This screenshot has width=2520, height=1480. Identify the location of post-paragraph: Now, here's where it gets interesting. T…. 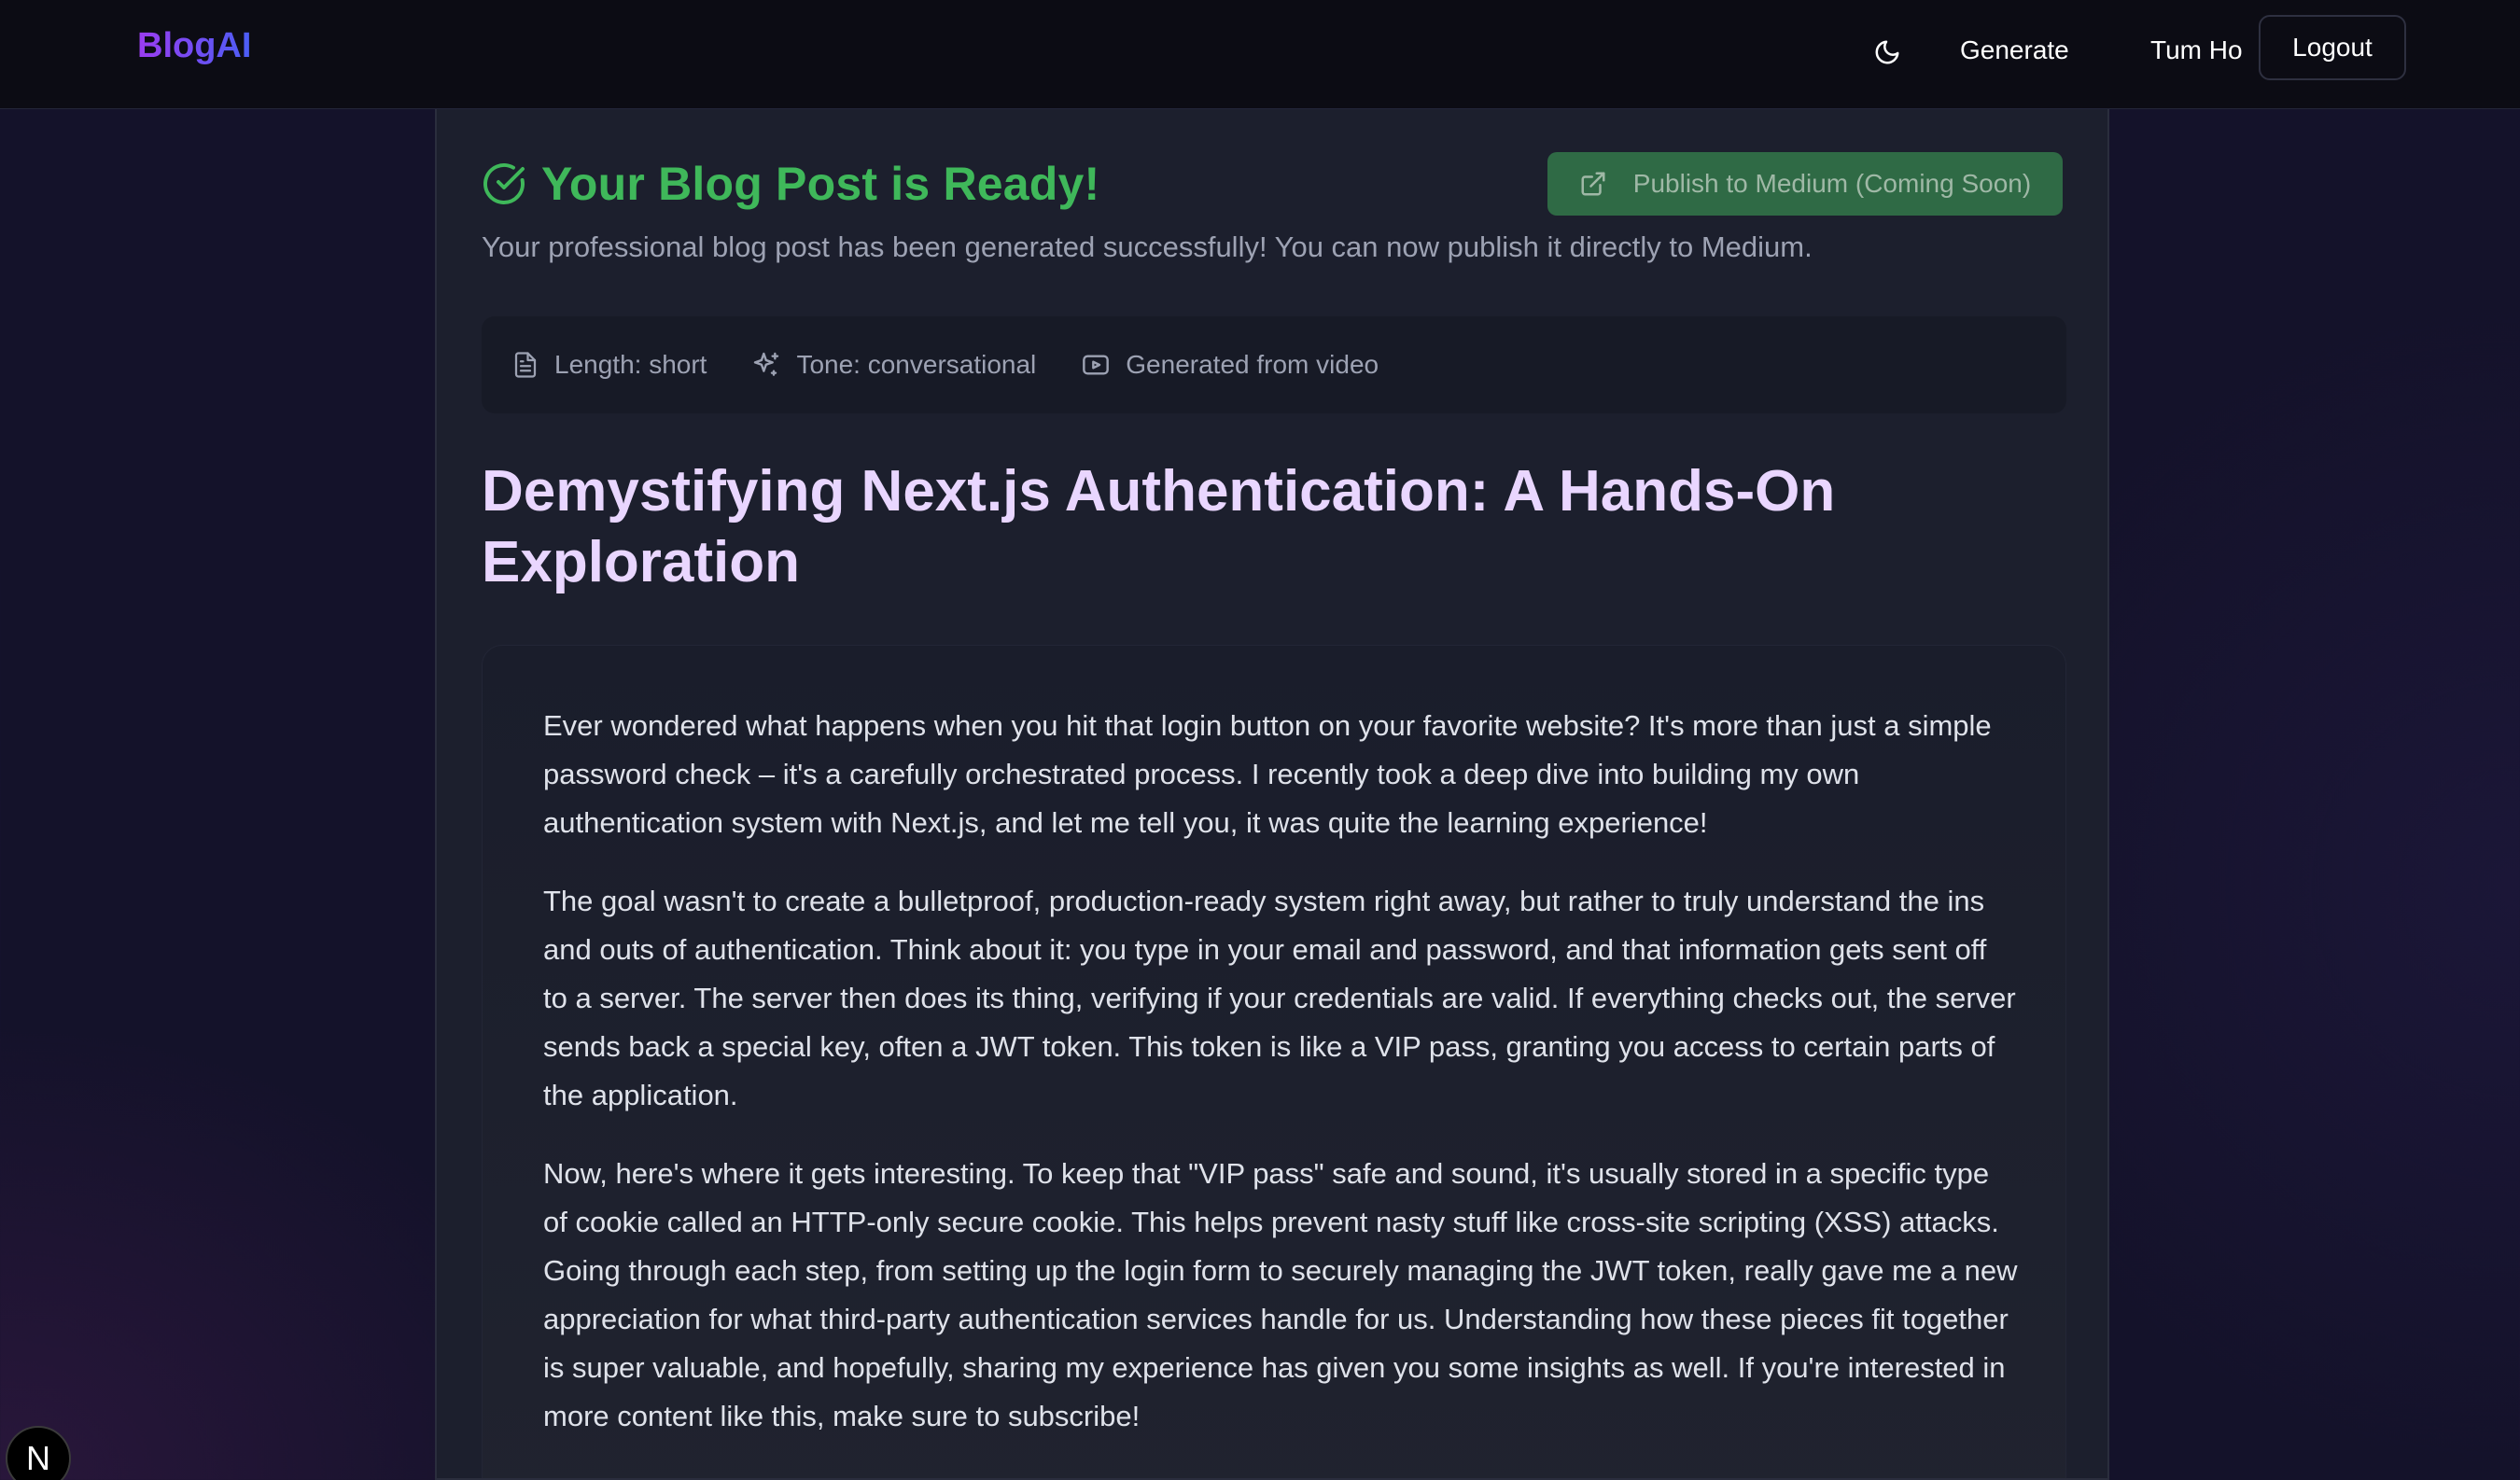
(1280, 1294).